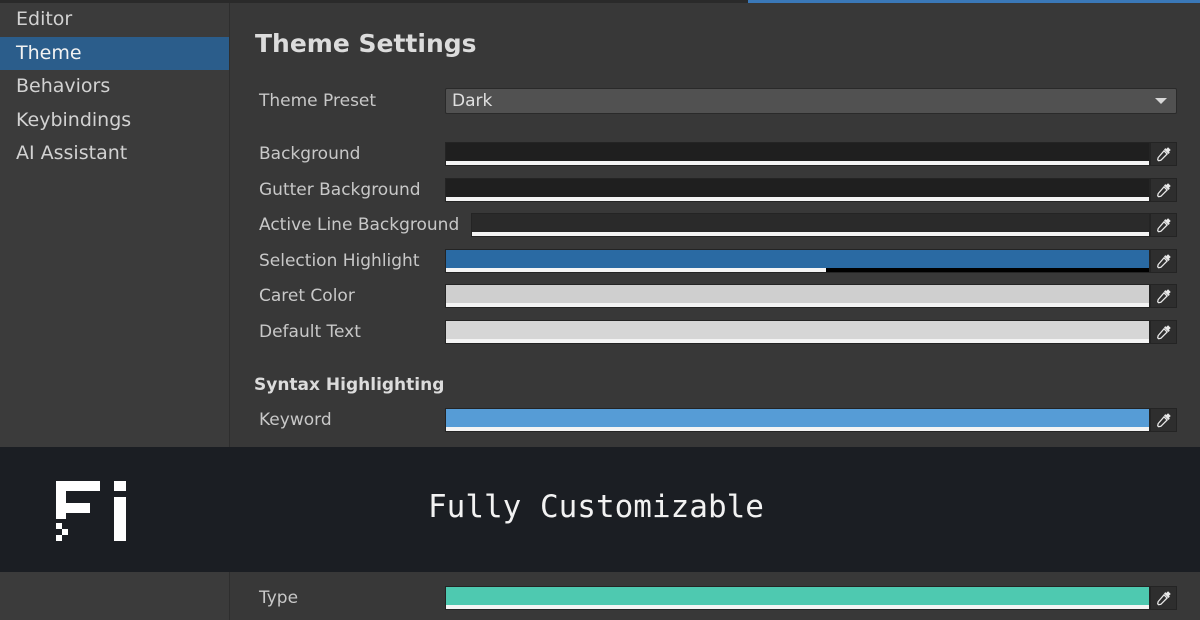  I want to click on theme-preset-value: Dark, so click(472, 101).